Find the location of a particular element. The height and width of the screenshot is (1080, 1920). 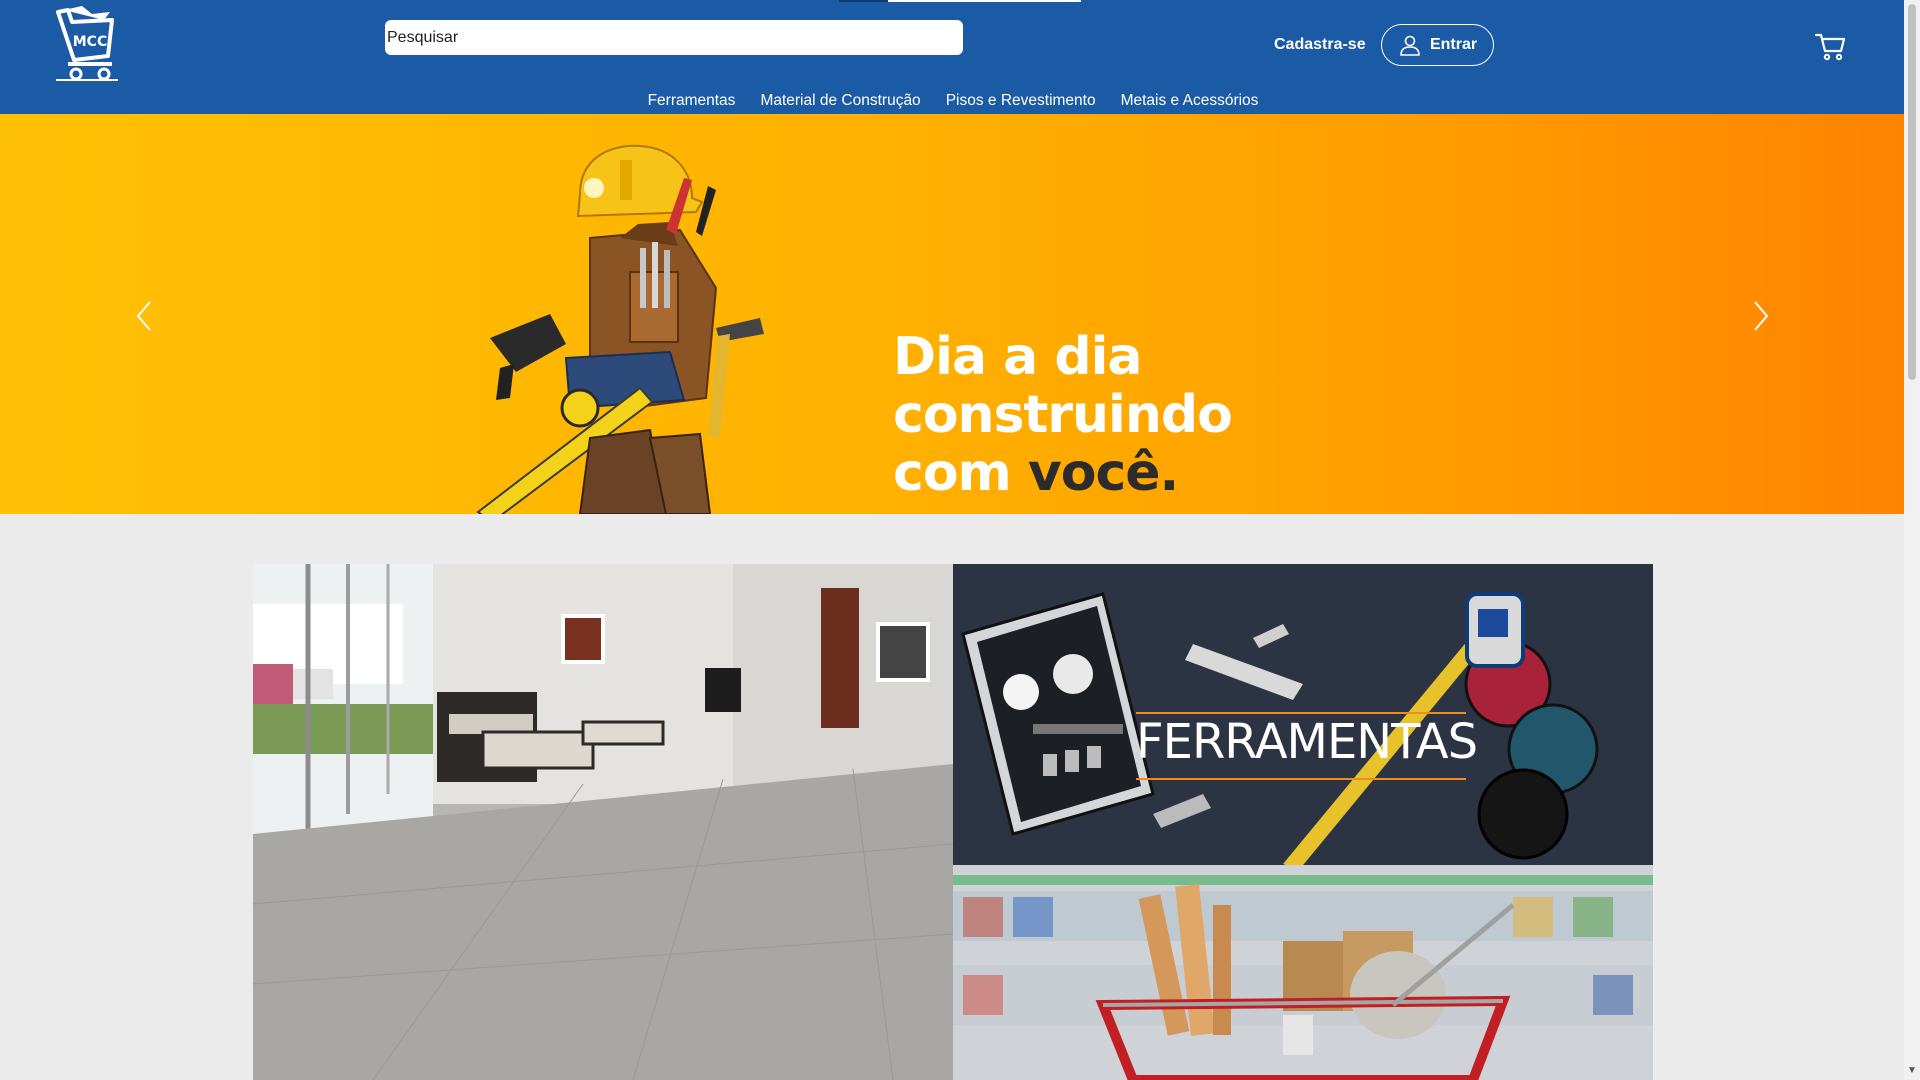

cart-logo-icon: MCC is located at coordinates (87, 44).